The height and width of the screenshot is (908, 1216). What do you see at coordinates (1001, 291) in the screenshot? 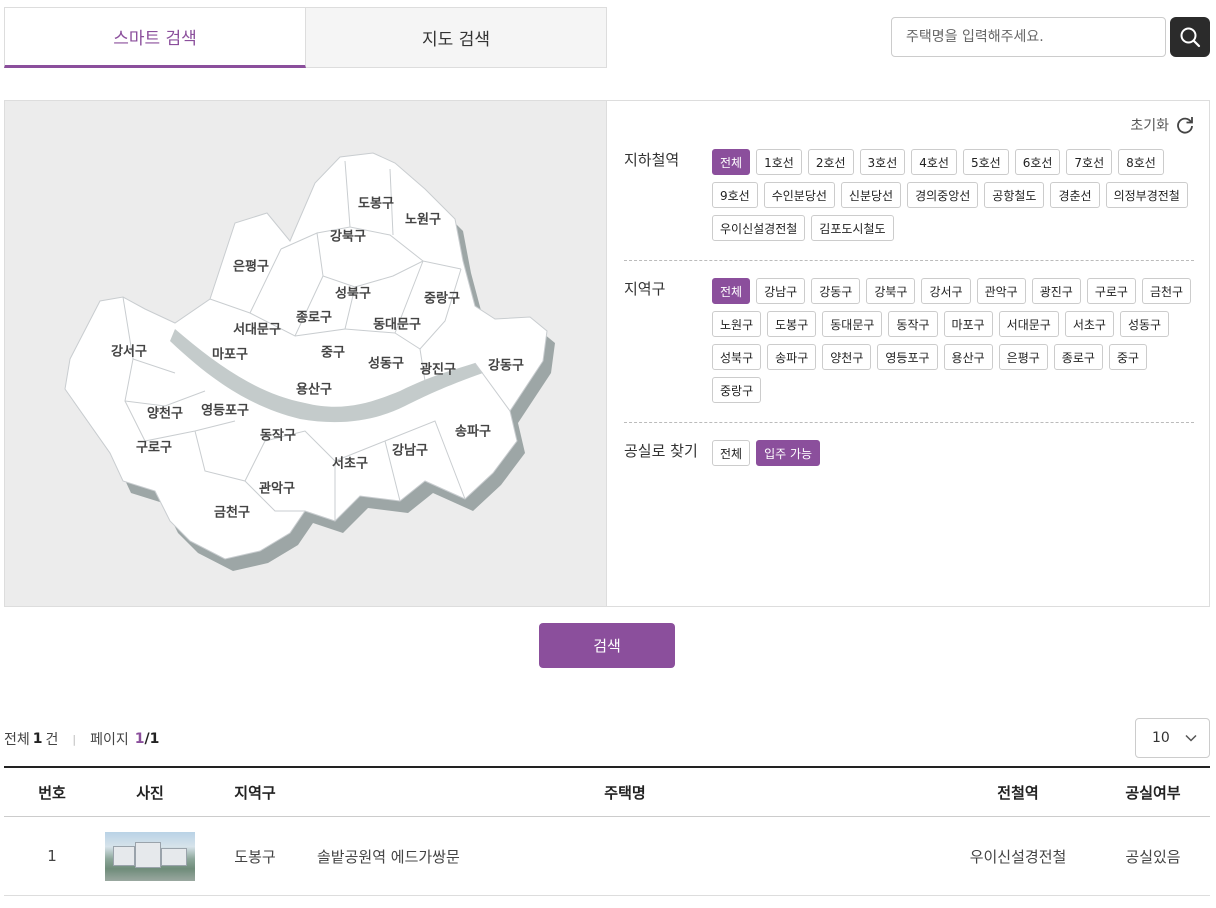
I see `district-chip: 관악구` at bounding box center [1001, 291].